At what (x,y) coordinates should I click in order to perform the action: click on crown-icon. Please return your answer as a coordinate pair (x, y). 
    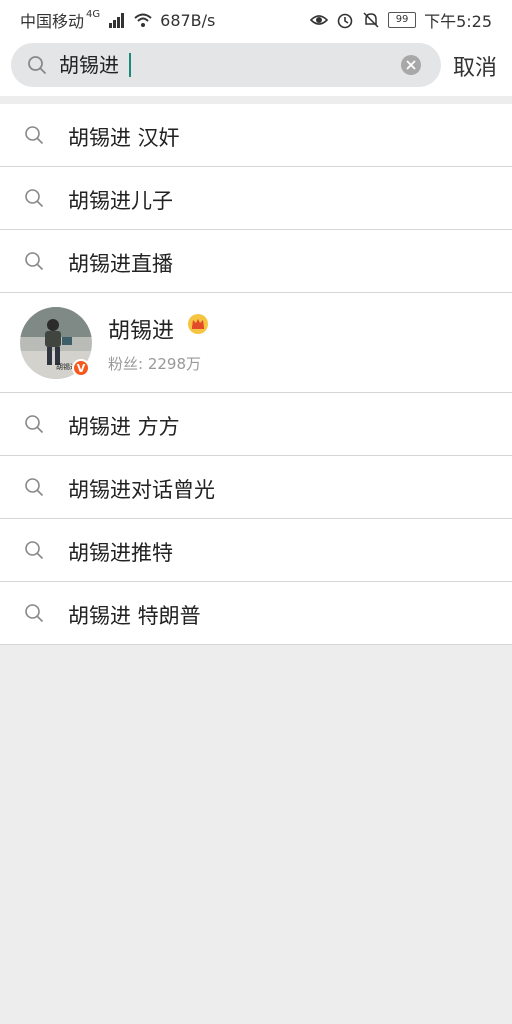
    Looking at the image, I should click on (198, 324).